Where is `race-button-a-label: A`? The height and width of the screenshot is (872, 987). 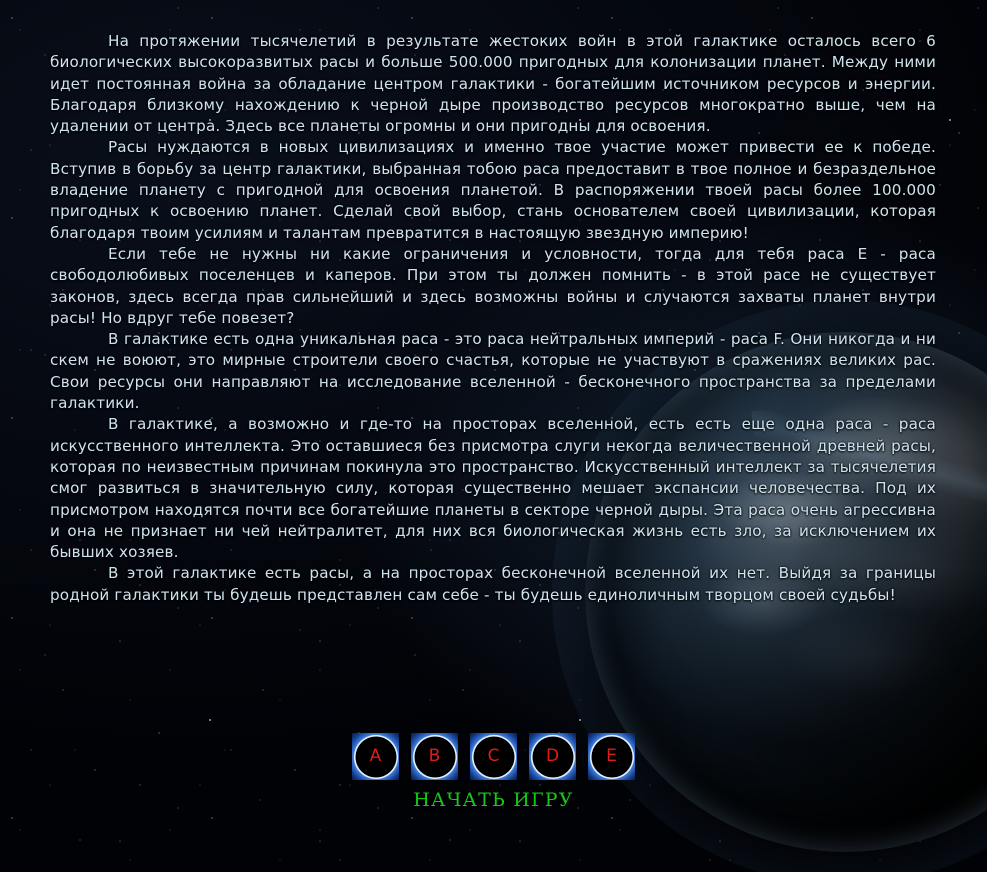 race-button-a-label: A is located at coordinates (375, 756).